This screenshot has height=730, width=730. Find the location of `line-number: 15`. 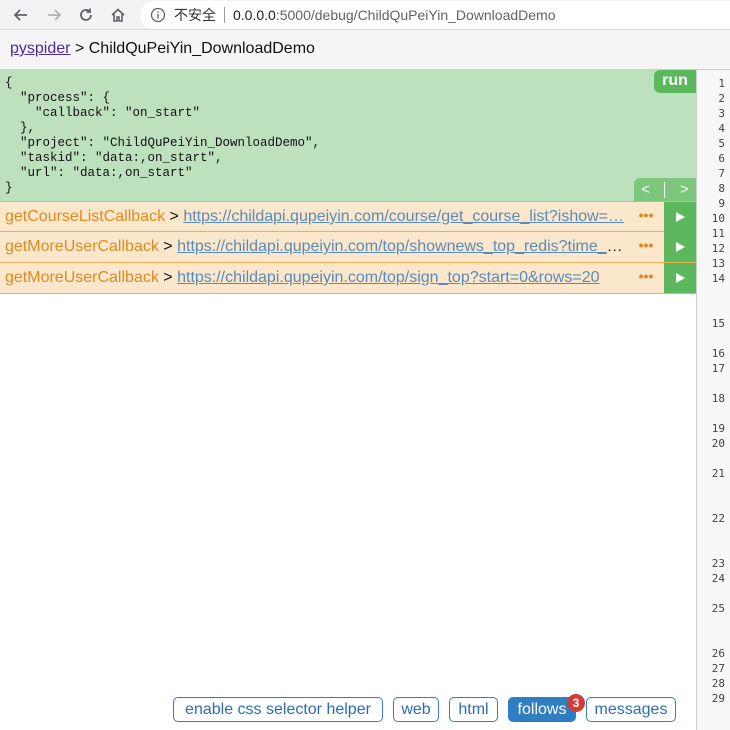

line-number: 15 is located at coordinates (718, 323).